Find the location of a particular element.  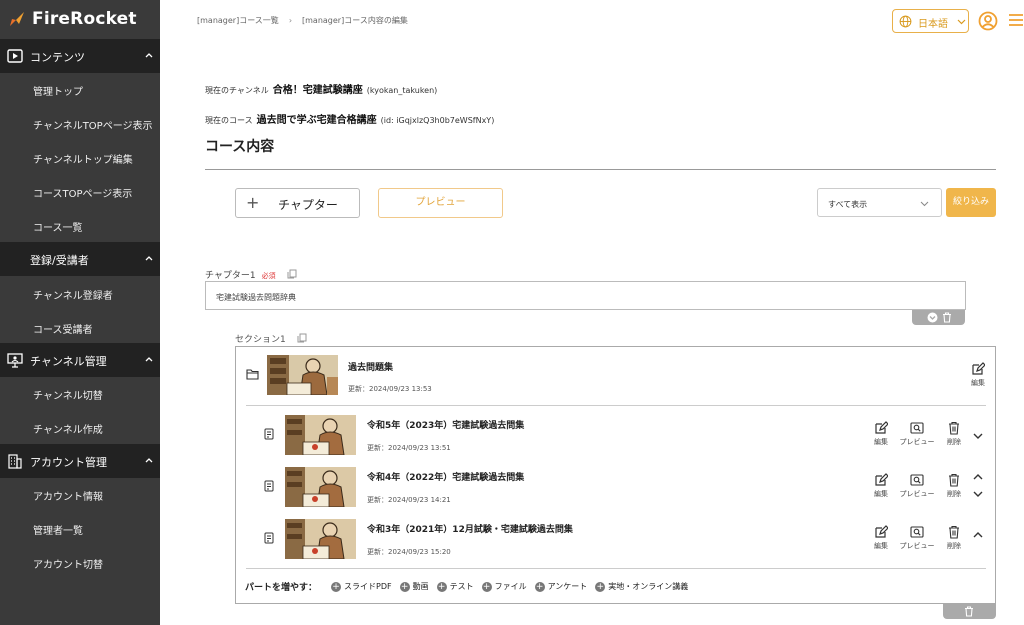

folder-icon is located at coordinates (252, 374).